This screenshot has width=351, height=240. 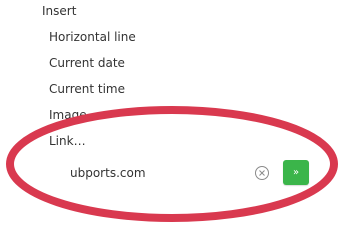 I want to click on clear-circle-icon, so click(x=262, y=173).